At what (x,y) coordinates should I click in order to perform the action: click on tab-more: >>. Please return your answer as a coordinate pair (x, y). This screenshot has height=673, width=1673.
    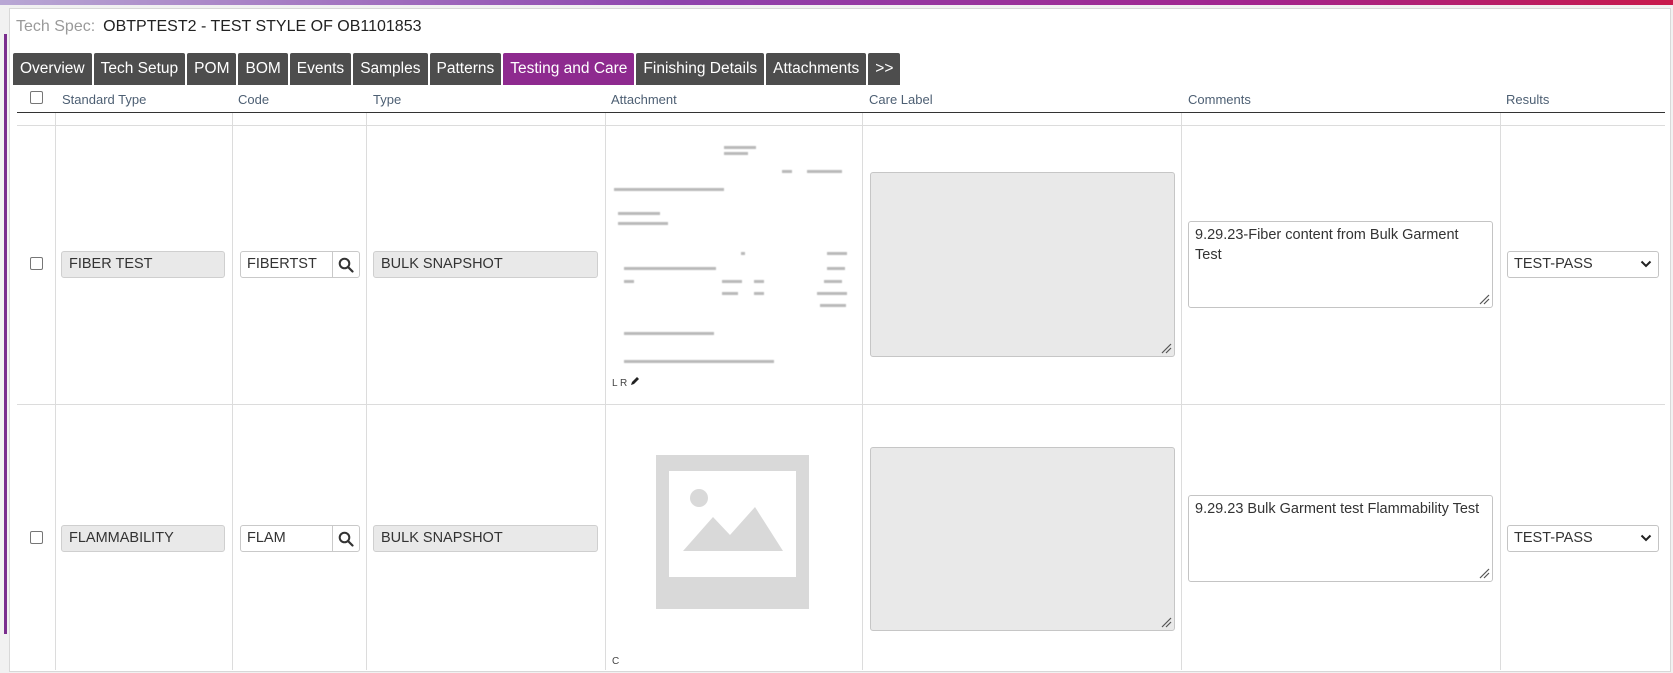
    Looking at the image, I should click on (884, 69).